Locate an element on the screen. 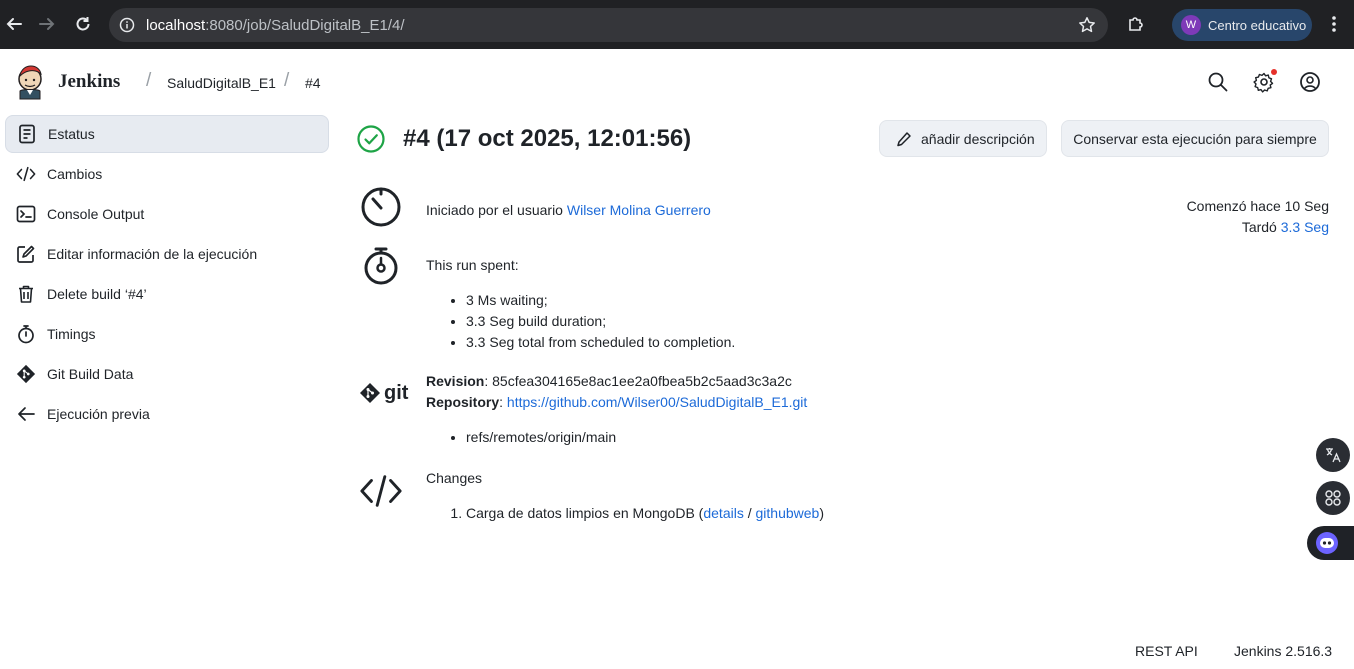  sidebar-item-edit-build-info: Editar información de la ejecución is located at coordinates (167, 254).